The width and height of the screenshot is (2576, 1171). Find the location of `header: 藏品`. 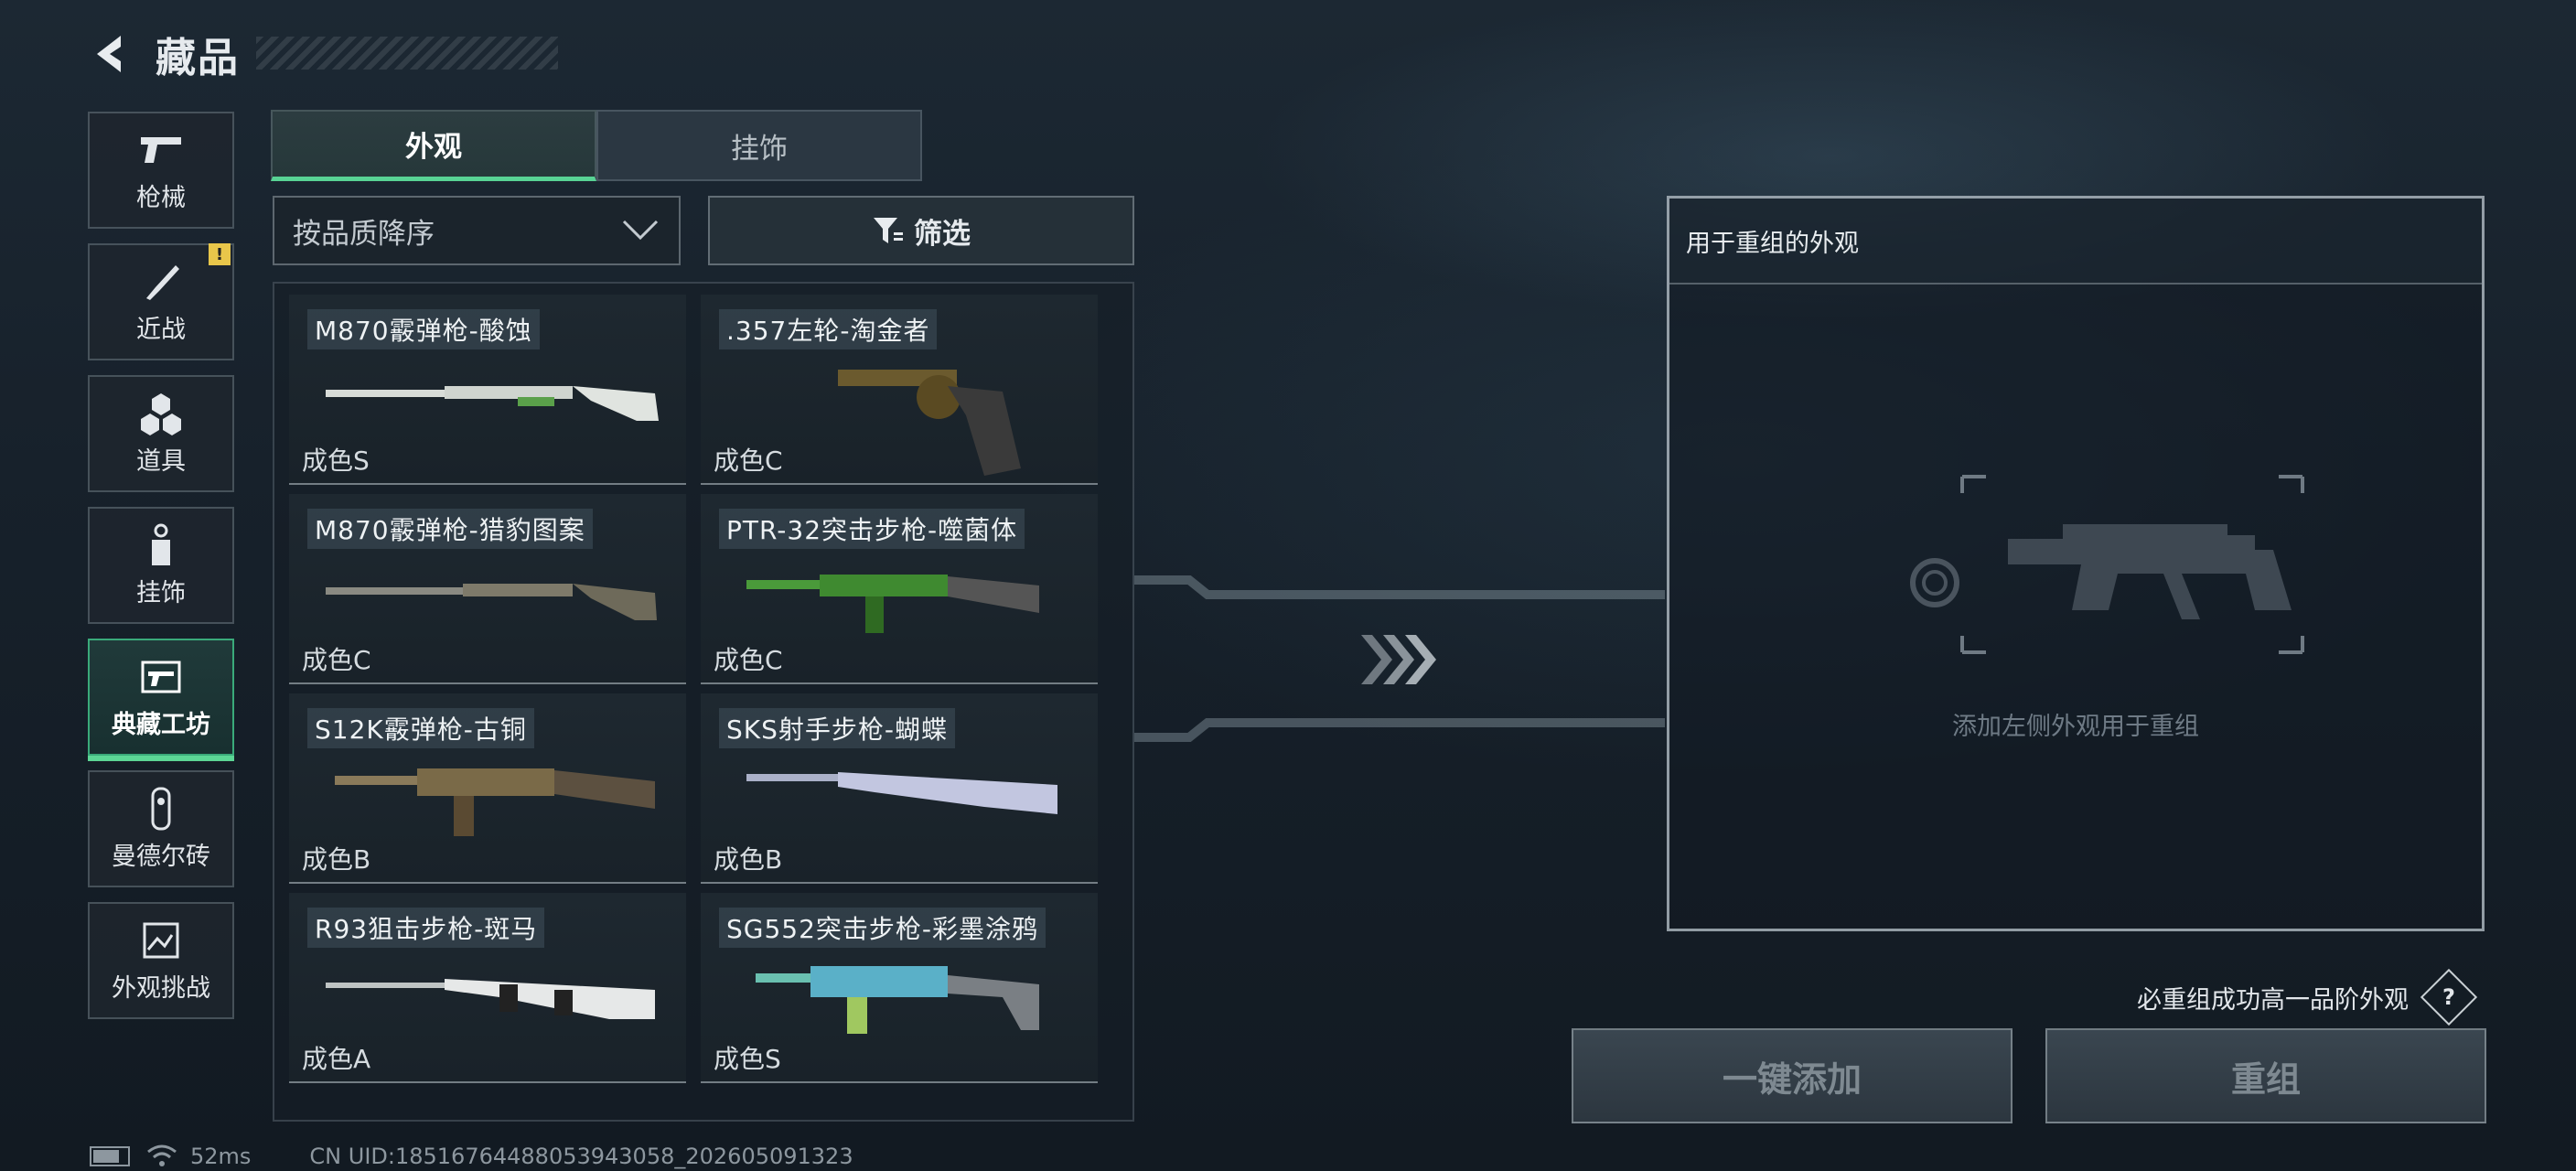

header: 藏品 is located at coordinates (164, 54).